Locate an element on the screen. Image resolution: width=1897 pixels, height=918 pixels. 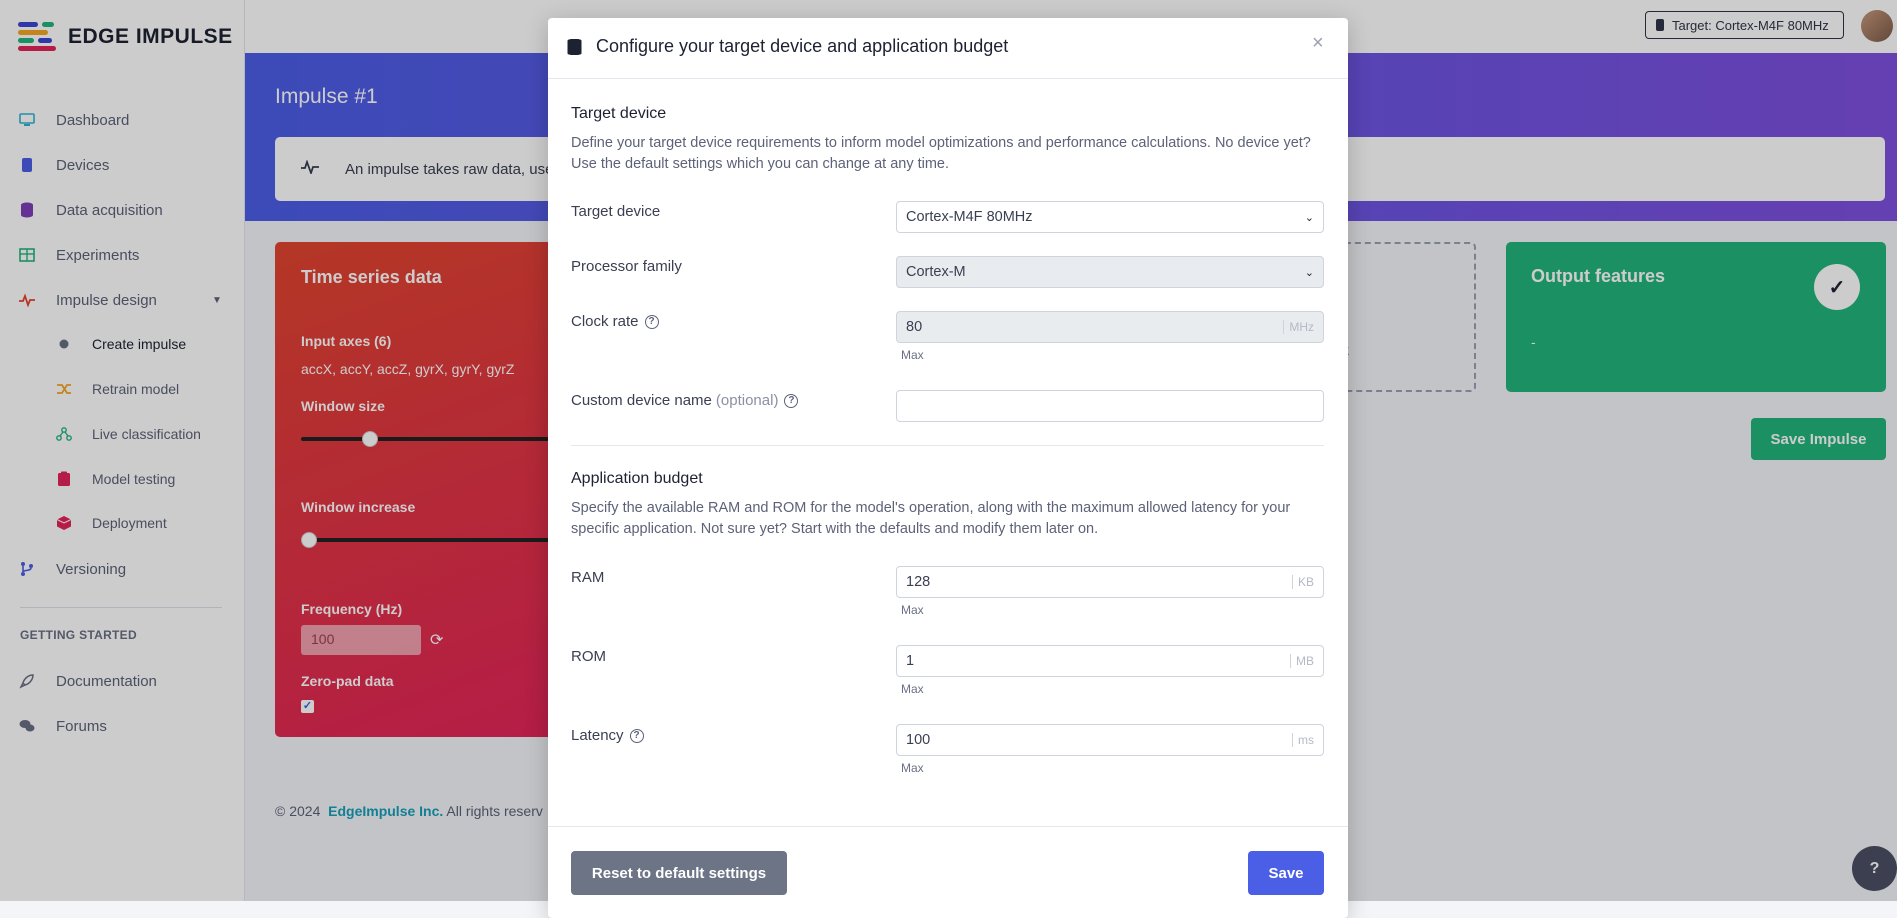
latency-label: Latency ? is located at coordinates (607, 735).